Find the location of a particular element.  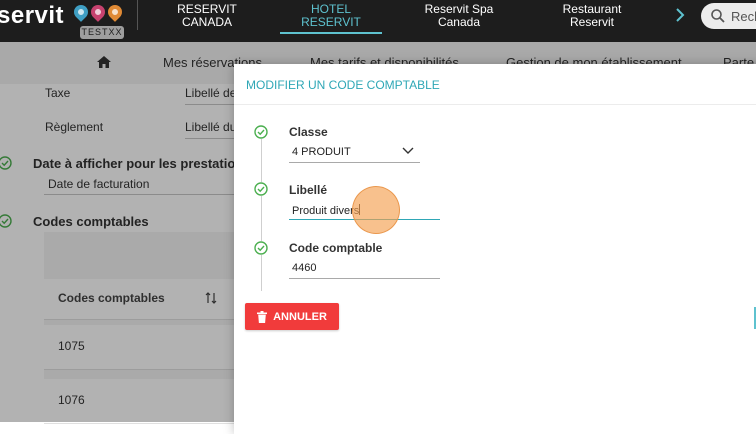

nav-tab-line2: Reservit is located at coordinates (591, 22).